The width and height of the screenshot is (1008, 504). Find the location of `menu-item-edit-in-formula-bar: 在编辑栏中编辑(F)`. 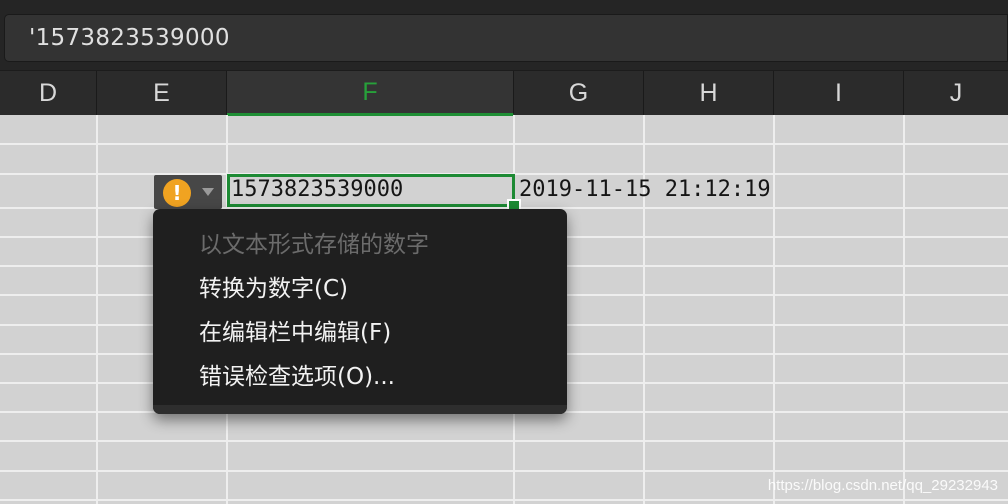

menu-item-edit-in-formula-bar: 在编辑栏中编辑(F) is located at coordinates (295, 330).